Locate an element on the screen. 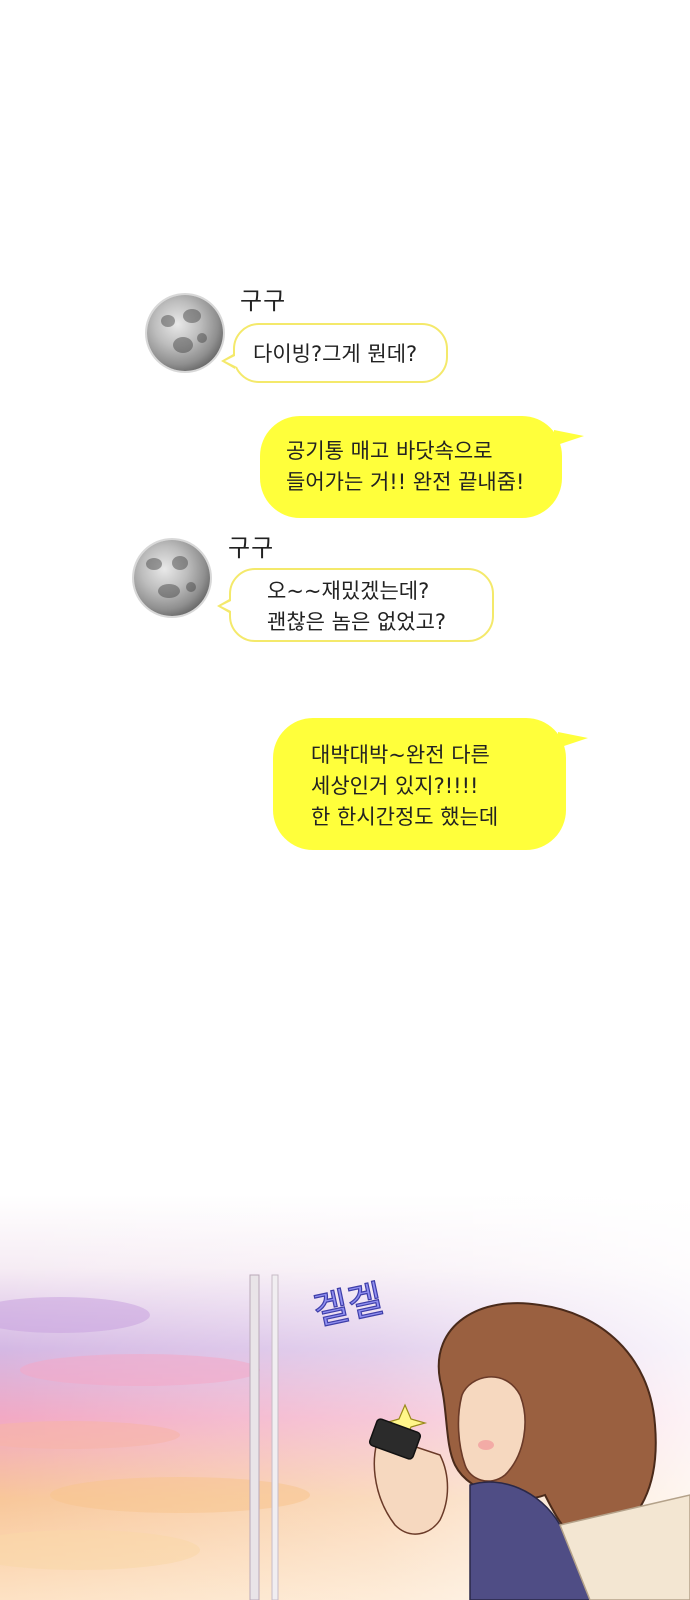 The width and height of the screenshot is (690, 1600). message-line: 세상인거 있지?!!!! is located at coordinates (395, 786).